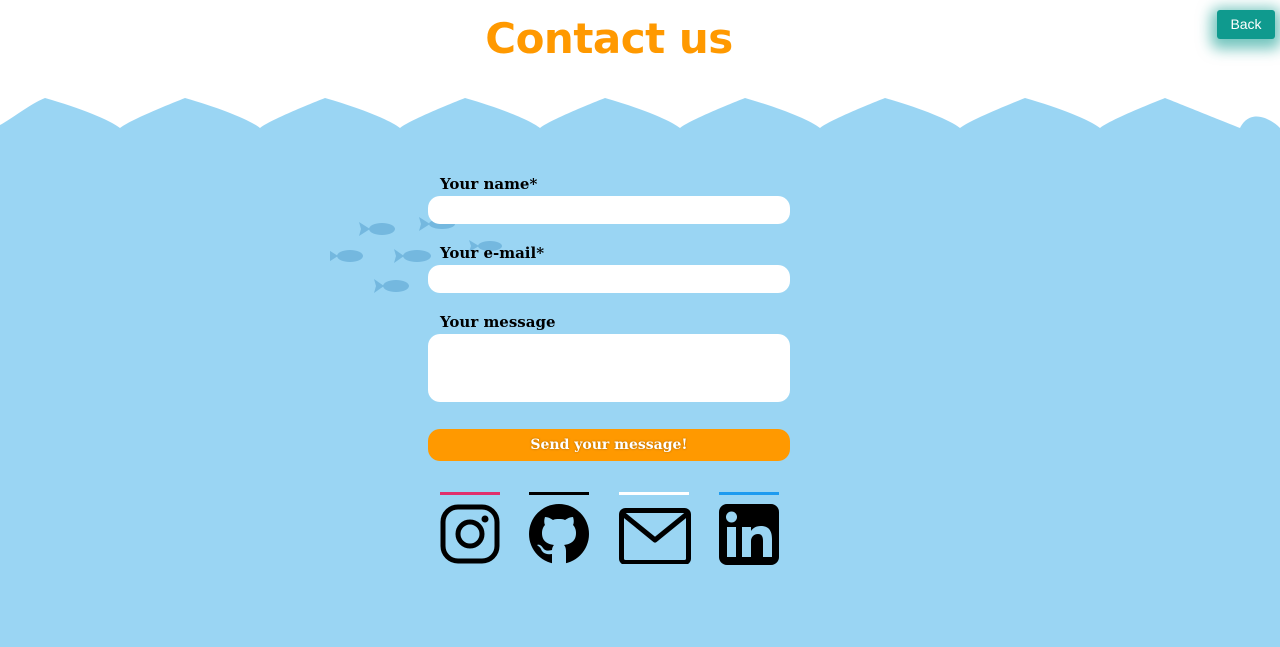  What do you see at coordinates (559, 534) in the screenshot?
I see `github-icon` at bounding box center [559, 534].